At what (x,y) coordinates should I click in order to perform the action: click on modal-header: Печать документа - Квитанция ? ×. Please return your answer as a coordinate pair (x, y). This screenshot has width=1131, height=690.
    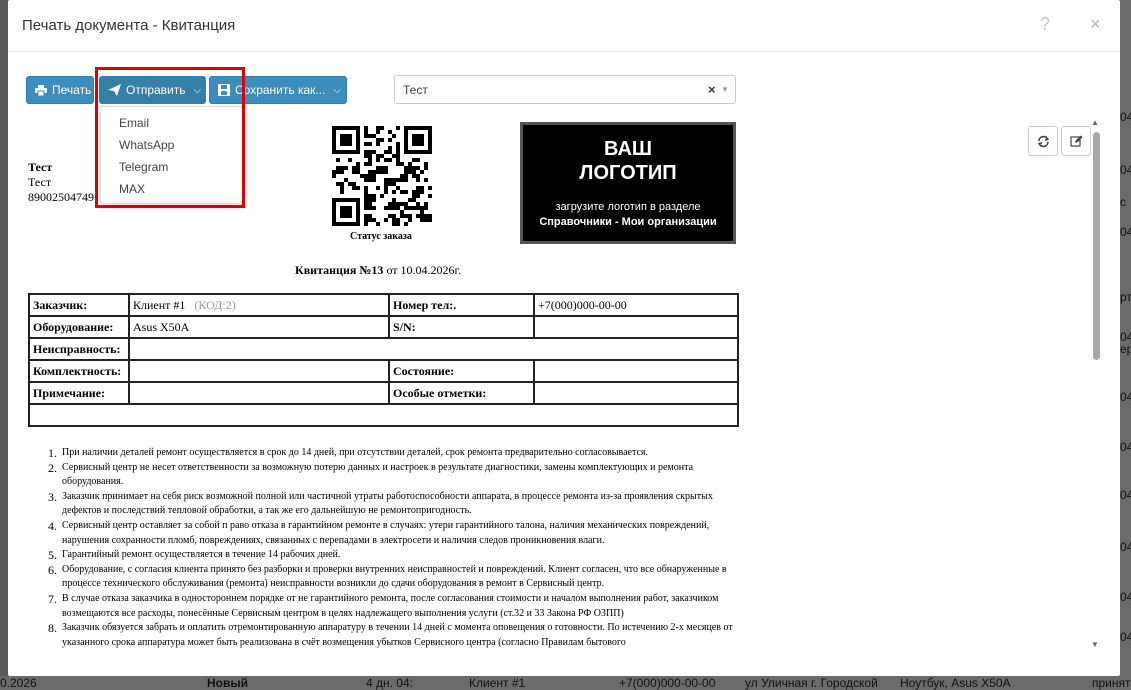
    Looking at the image, I should click on (564, 26).